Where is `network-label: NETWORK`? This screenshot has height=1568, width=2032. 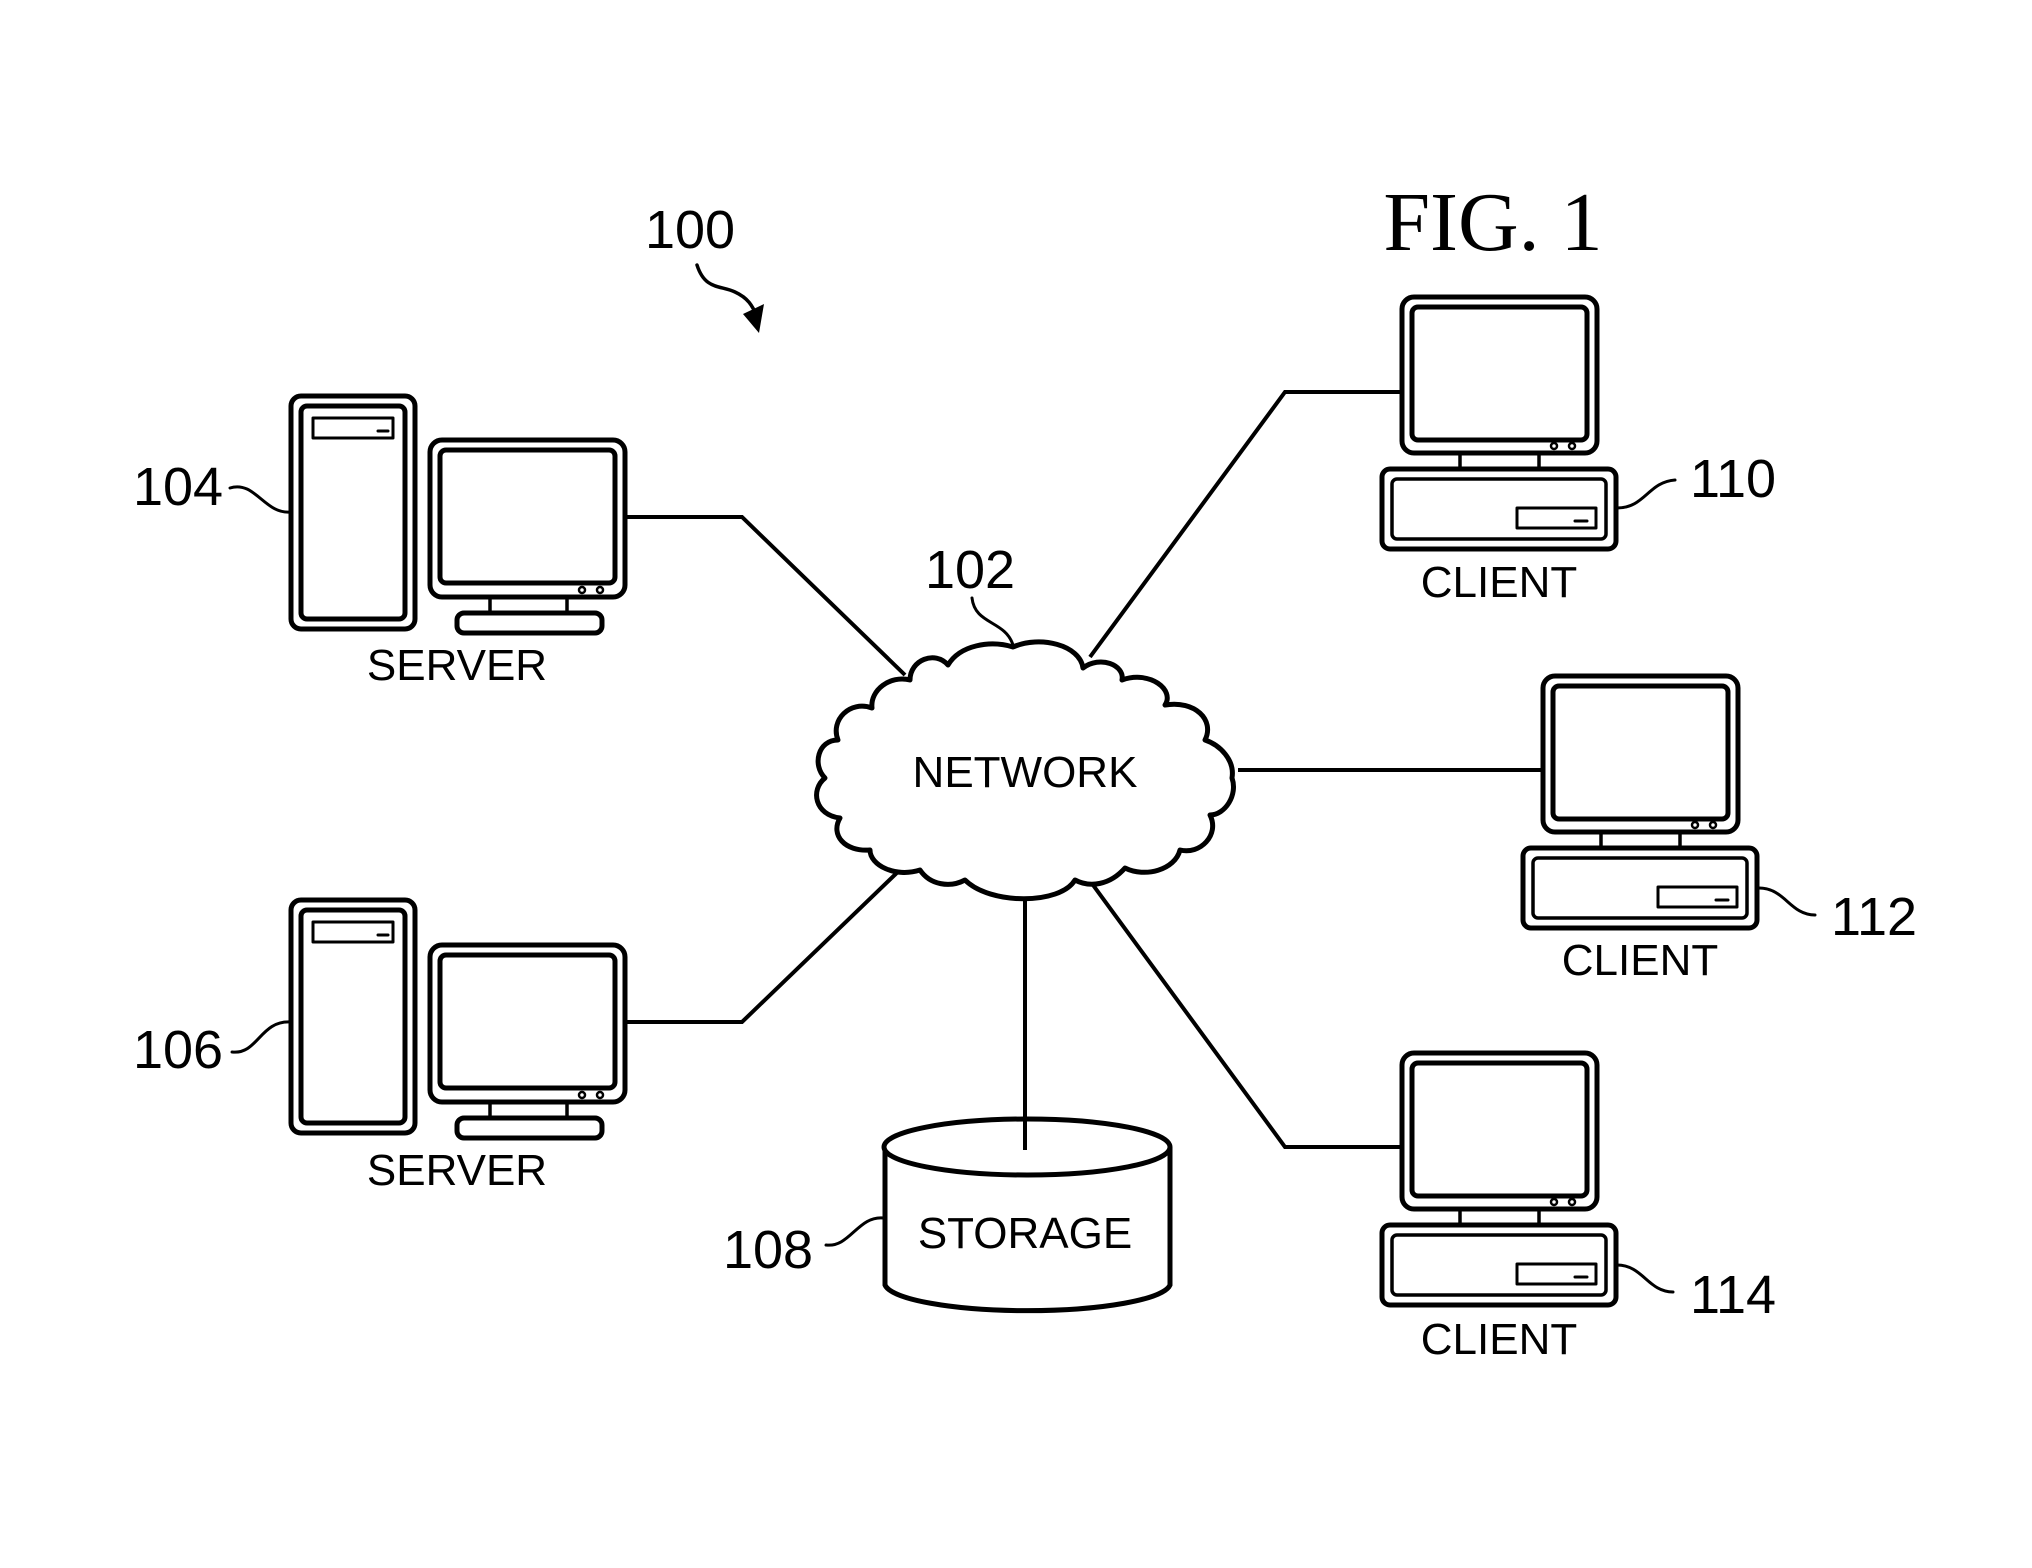
network-label: NETWORK is located at coordinates (1025, 772).